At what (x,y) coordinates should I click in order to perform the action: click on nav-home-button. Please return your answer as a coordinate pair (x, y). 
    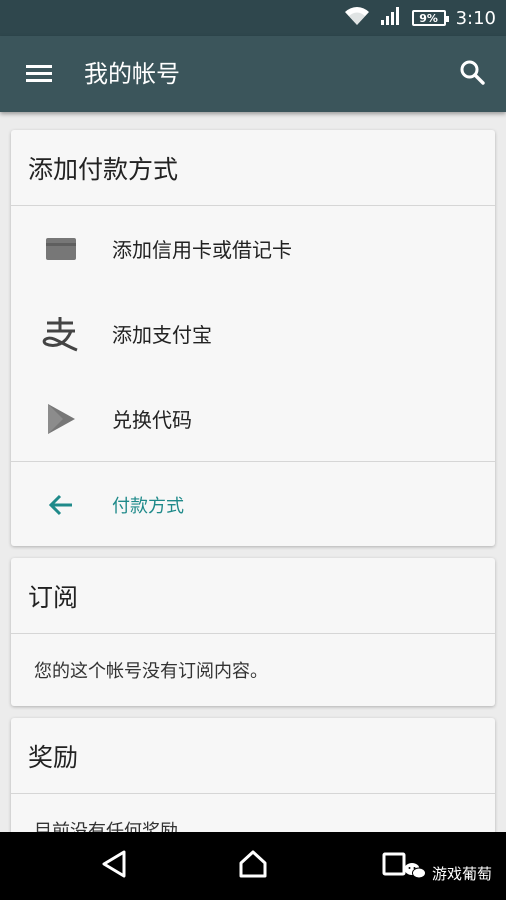
    Looking at the image, I should click on (253, 866).